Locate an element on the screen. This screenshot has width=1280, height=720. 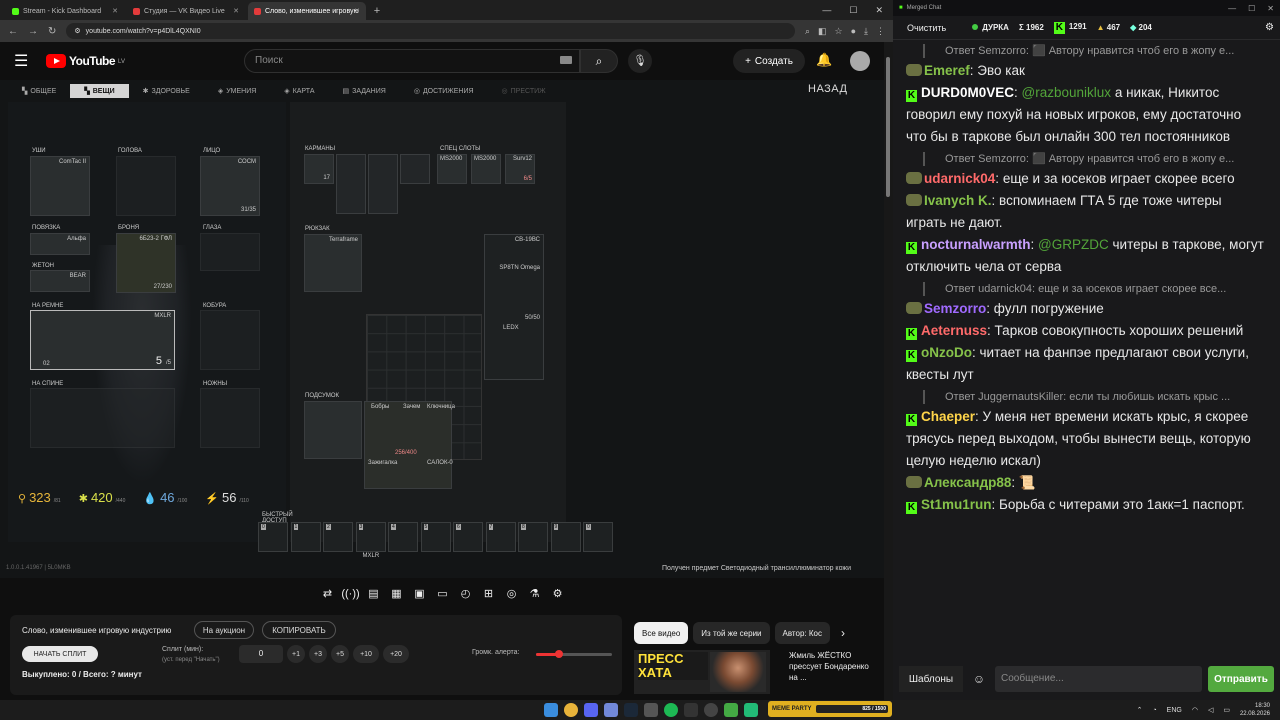
player-control-5-icon: ▭ is located at coordinates (442, 594).